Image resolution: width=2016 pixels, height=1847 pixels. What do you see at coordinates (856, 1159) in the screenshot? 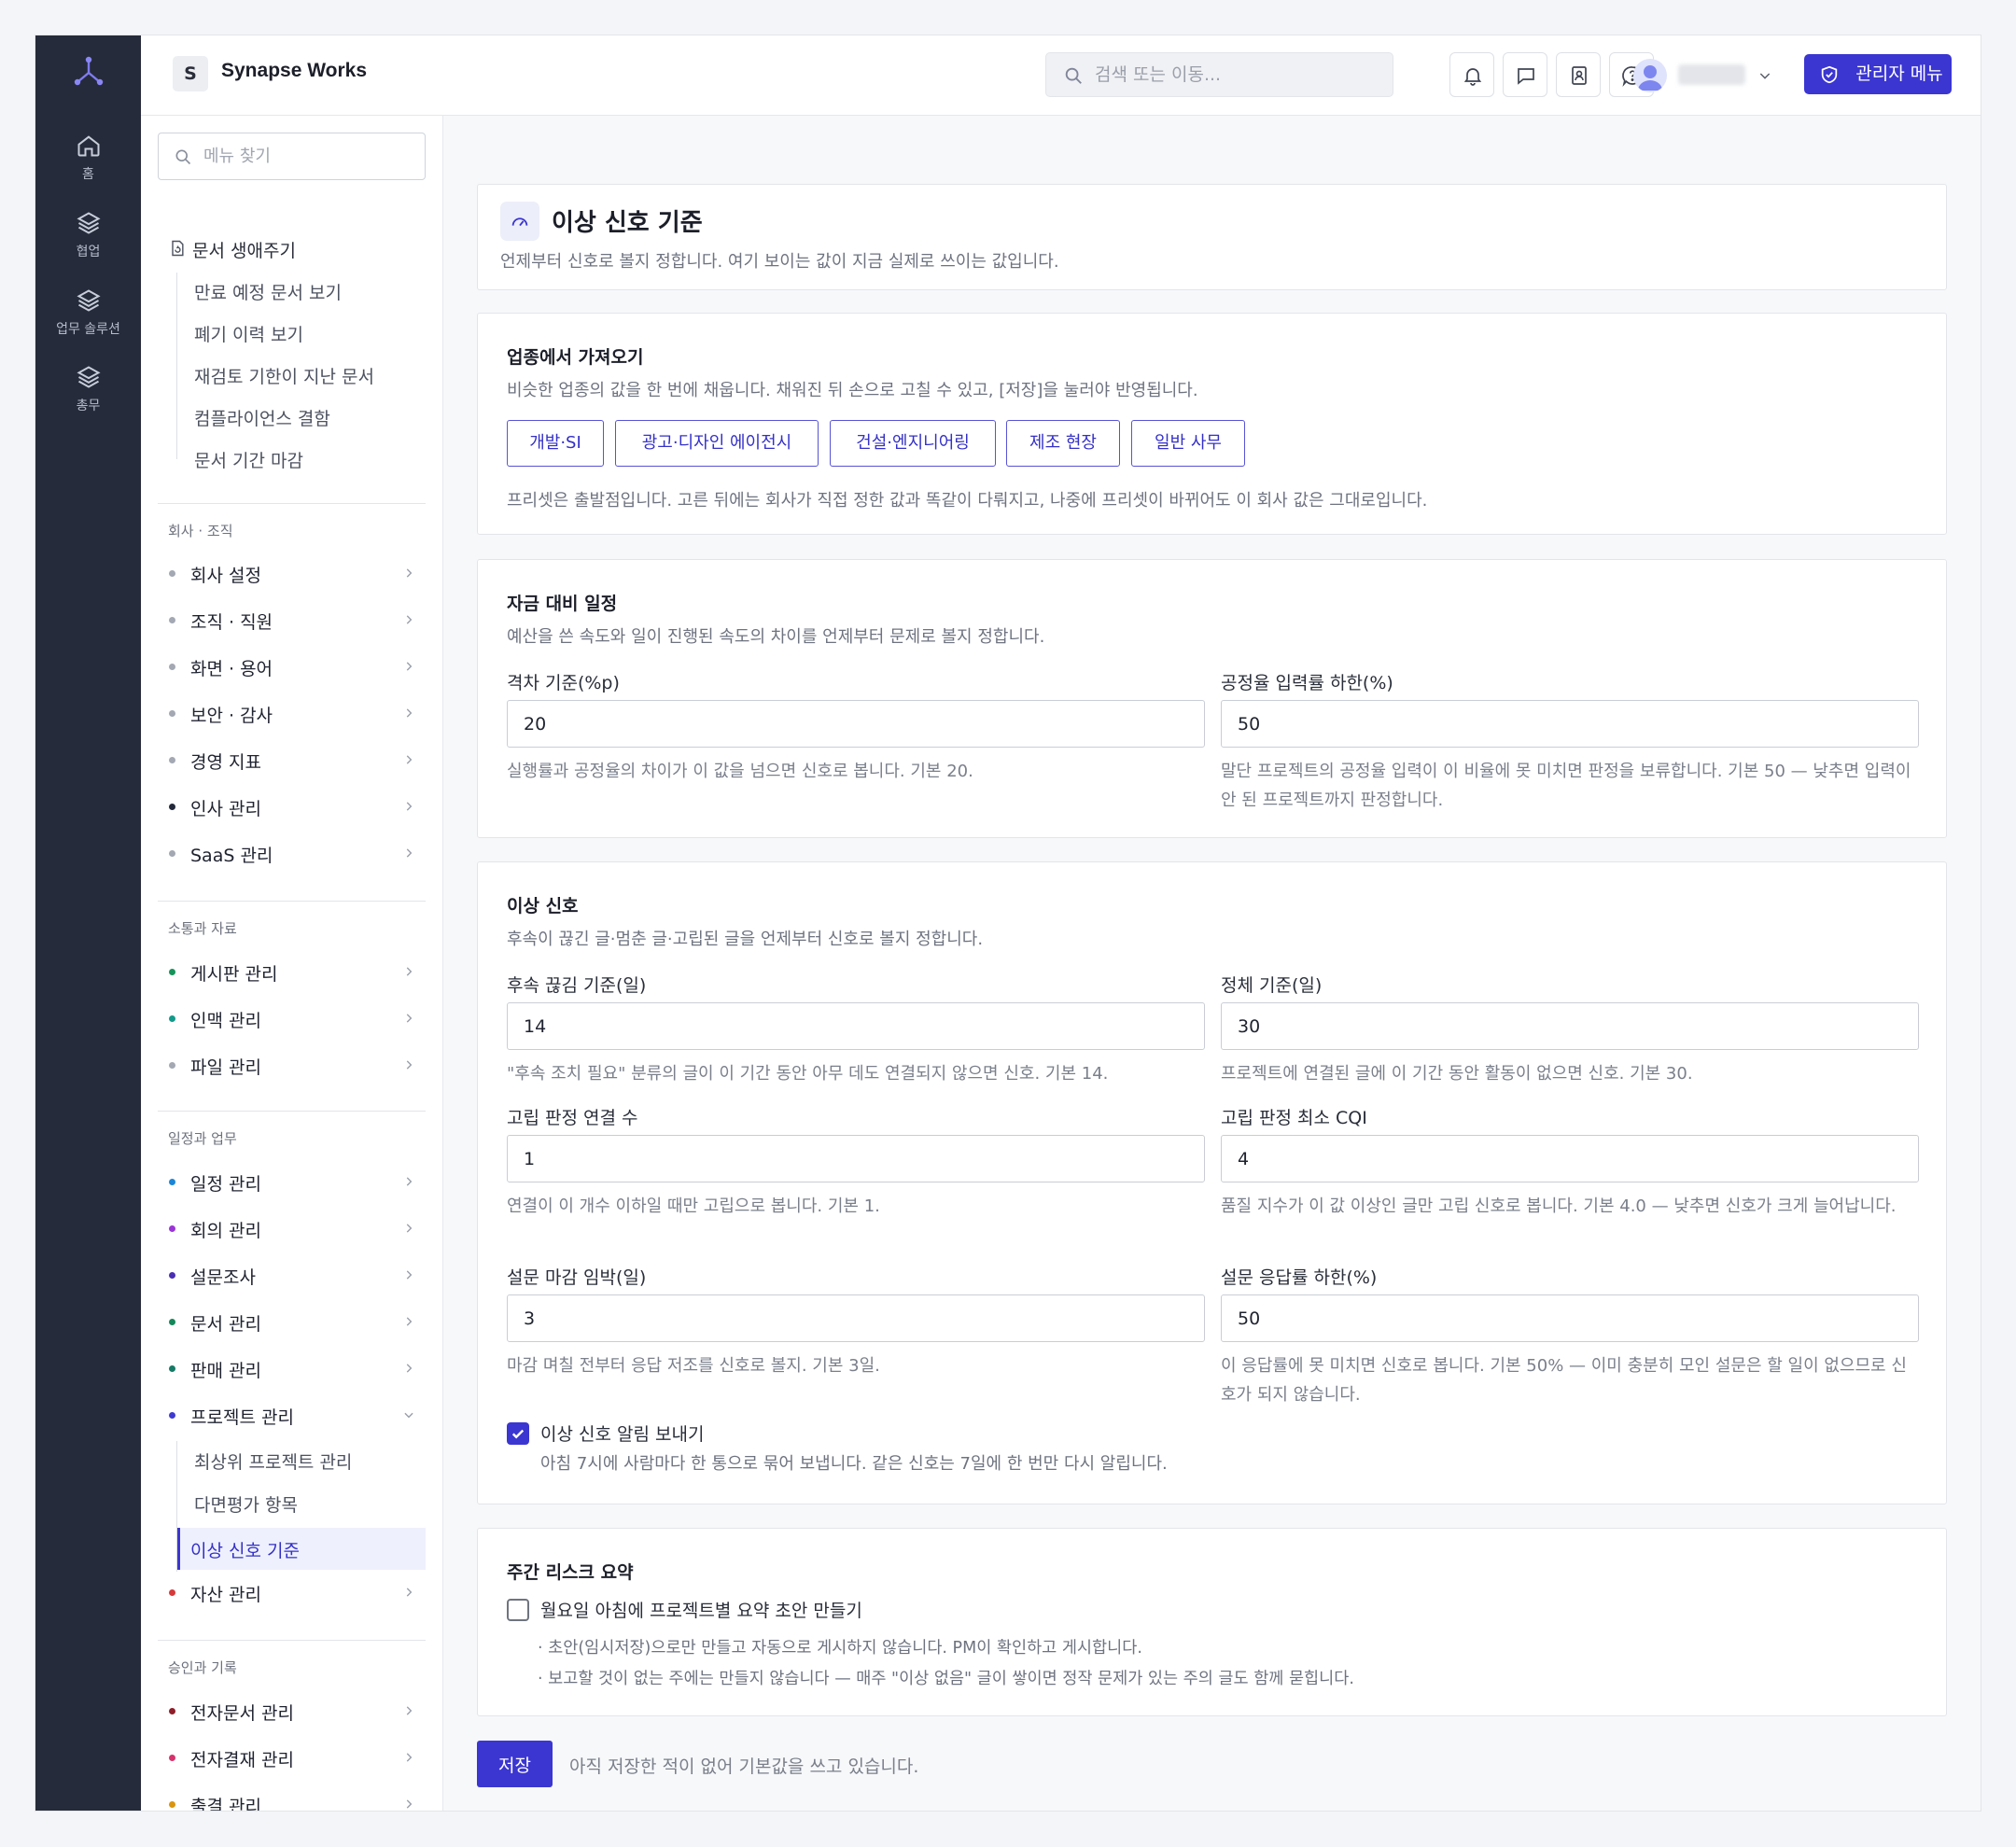
I see `isolation-link-count-input` at bounding box center [856, 1159].